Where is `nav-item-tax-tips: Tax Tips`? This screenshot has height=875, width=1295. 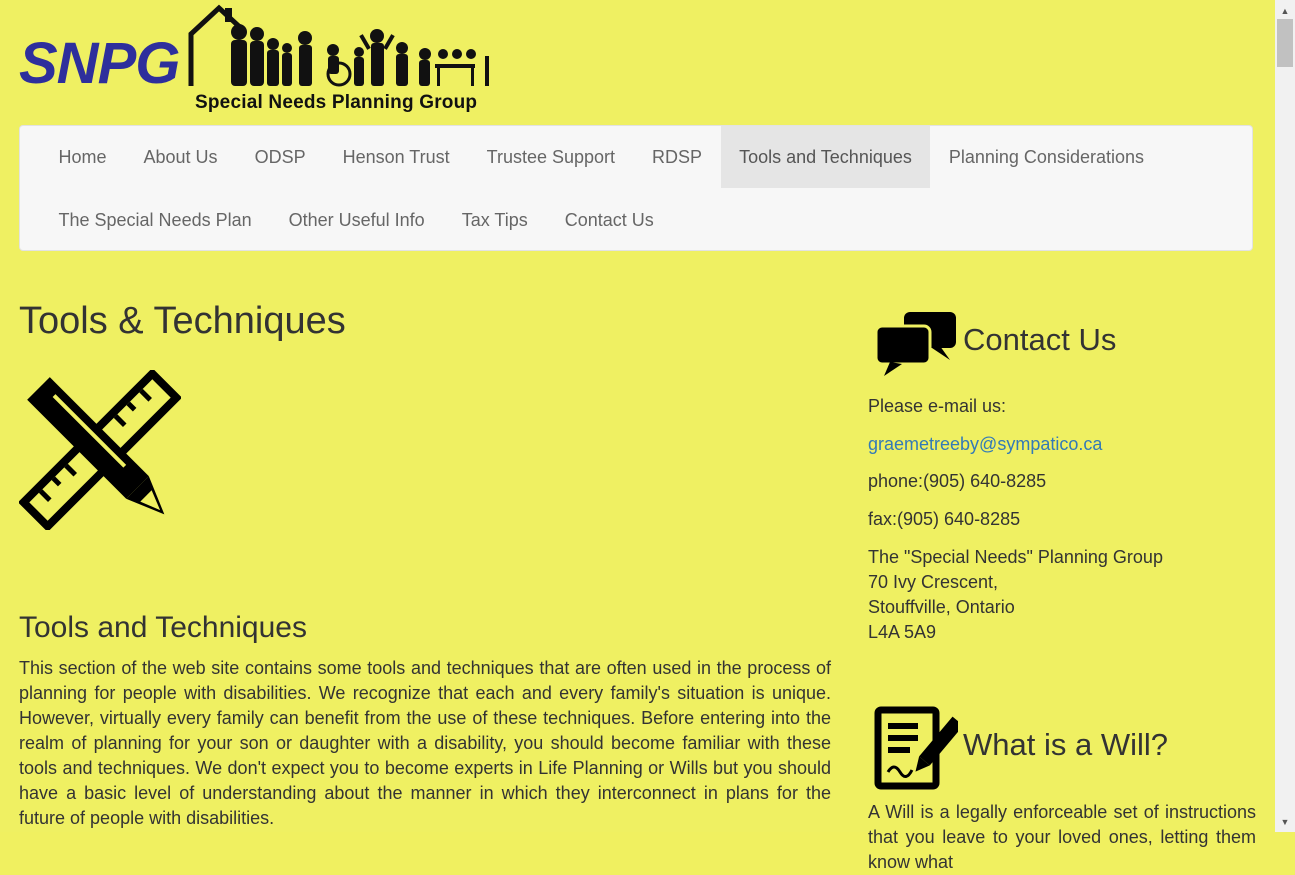 nav-item-tax-tips: Tax Tips is located at coordinates (494, 220).